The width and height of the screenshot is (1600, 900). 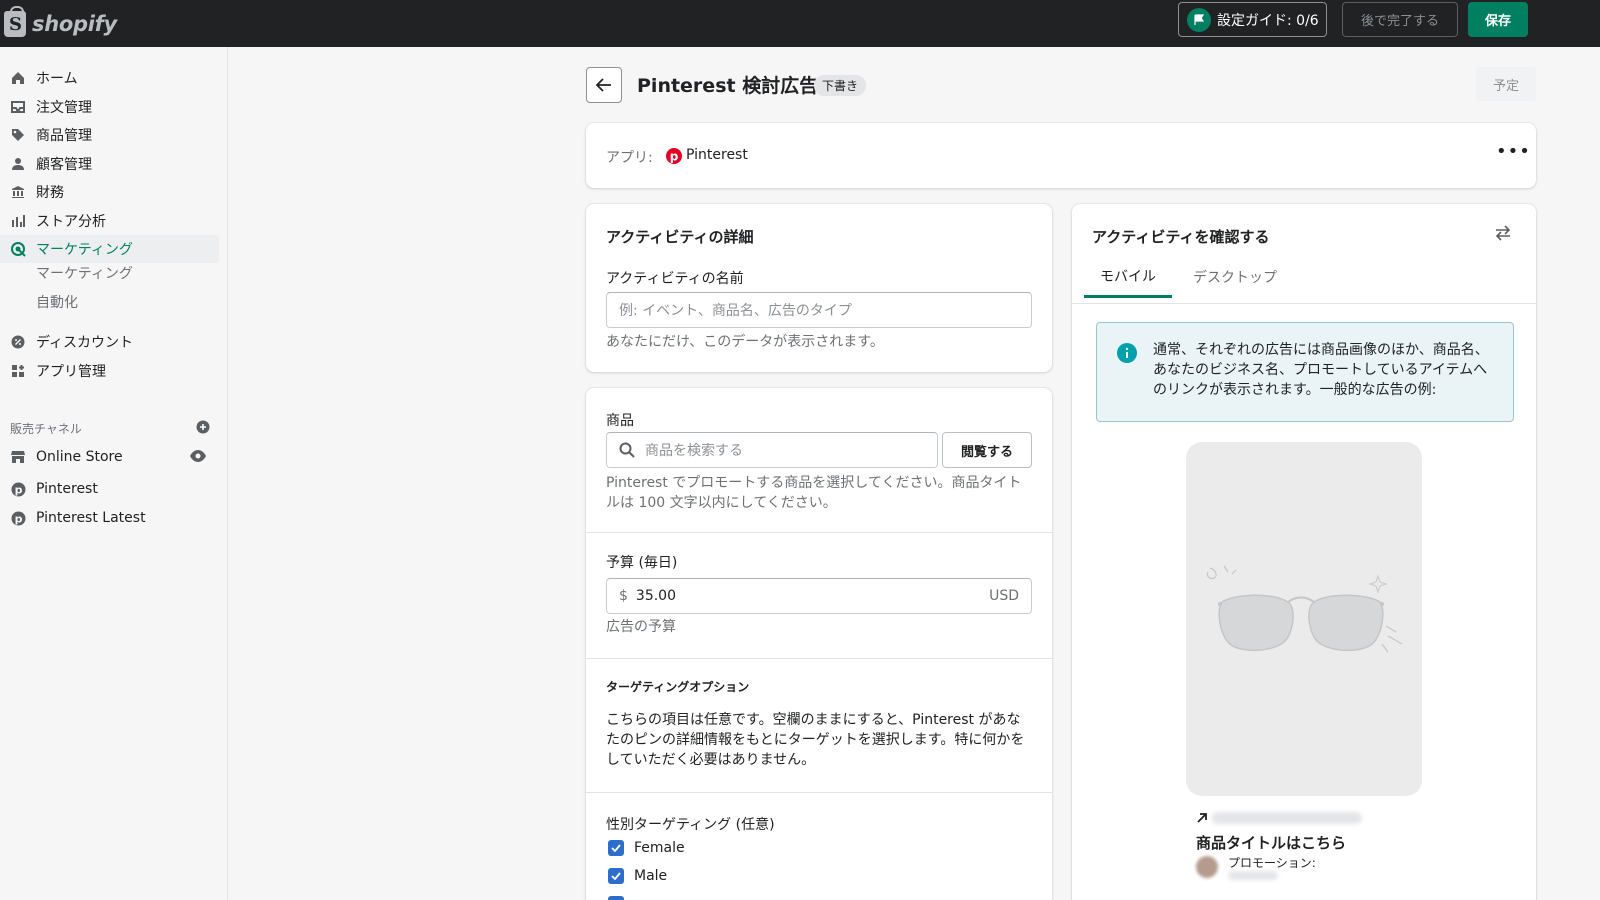 What do you see at coordinates (604, 85) in the screenshot?
I see `back-button` at bounding box center [604, 85].